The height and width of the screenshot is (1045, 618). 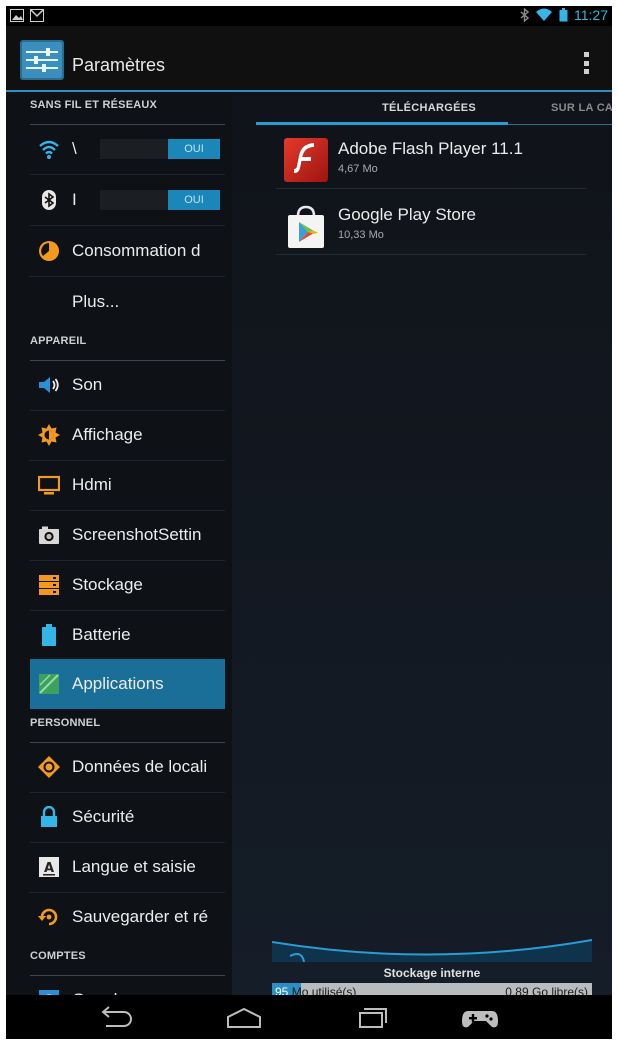 What do you see at coordinates (49, 435) in the screenshot?
I see `brightness-icon` at bounding box center [49, 435].